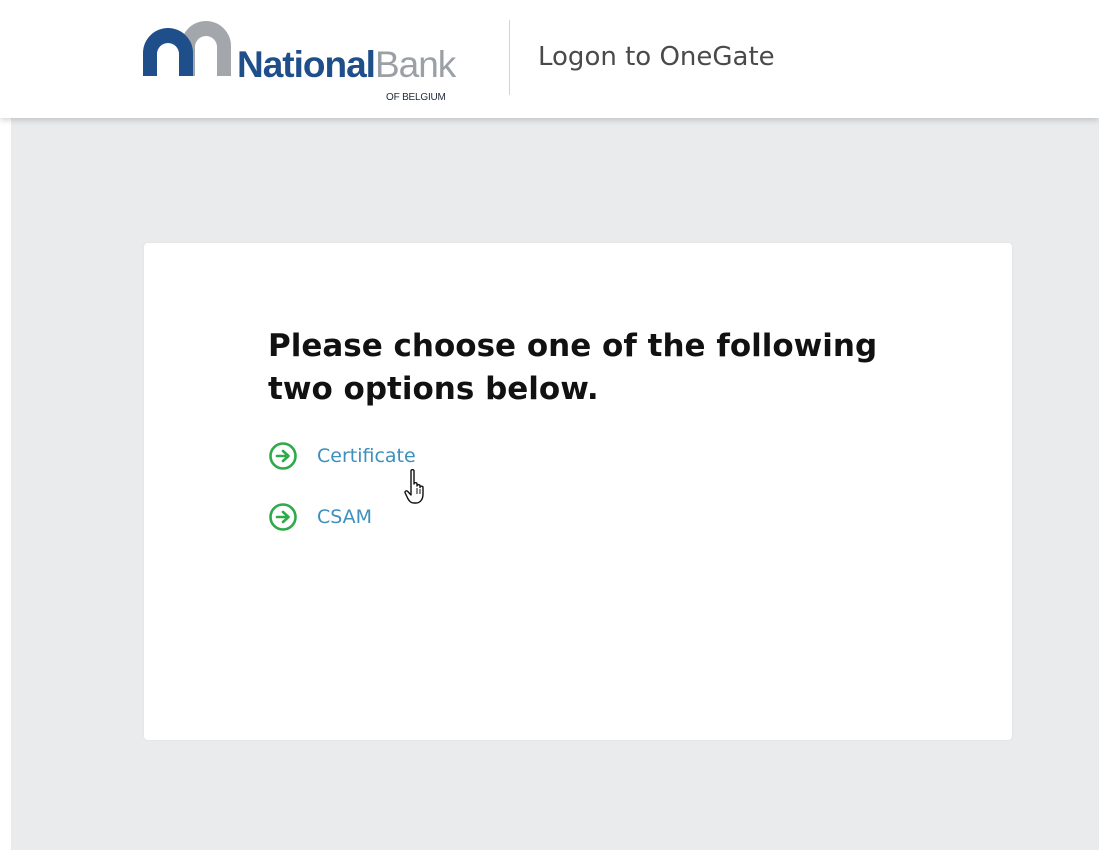 This screenshot has height=850, width=1099. What do you see at coordinates (187, 48) in the screenshot?
I see `nbb-arch-logo-icon` at bounding box center [187, 48].